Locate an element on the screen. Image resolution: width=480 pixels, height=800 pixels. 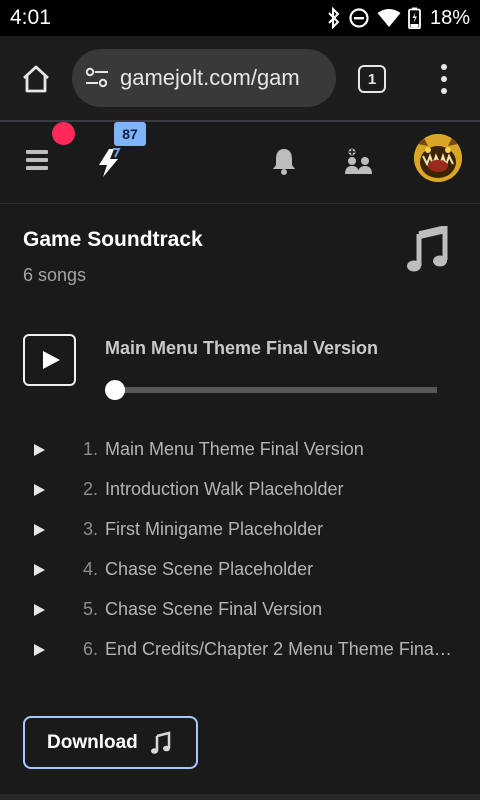
track-item-2: 2. Introduction Walk Placeholder is located at coordinates (240, 490).